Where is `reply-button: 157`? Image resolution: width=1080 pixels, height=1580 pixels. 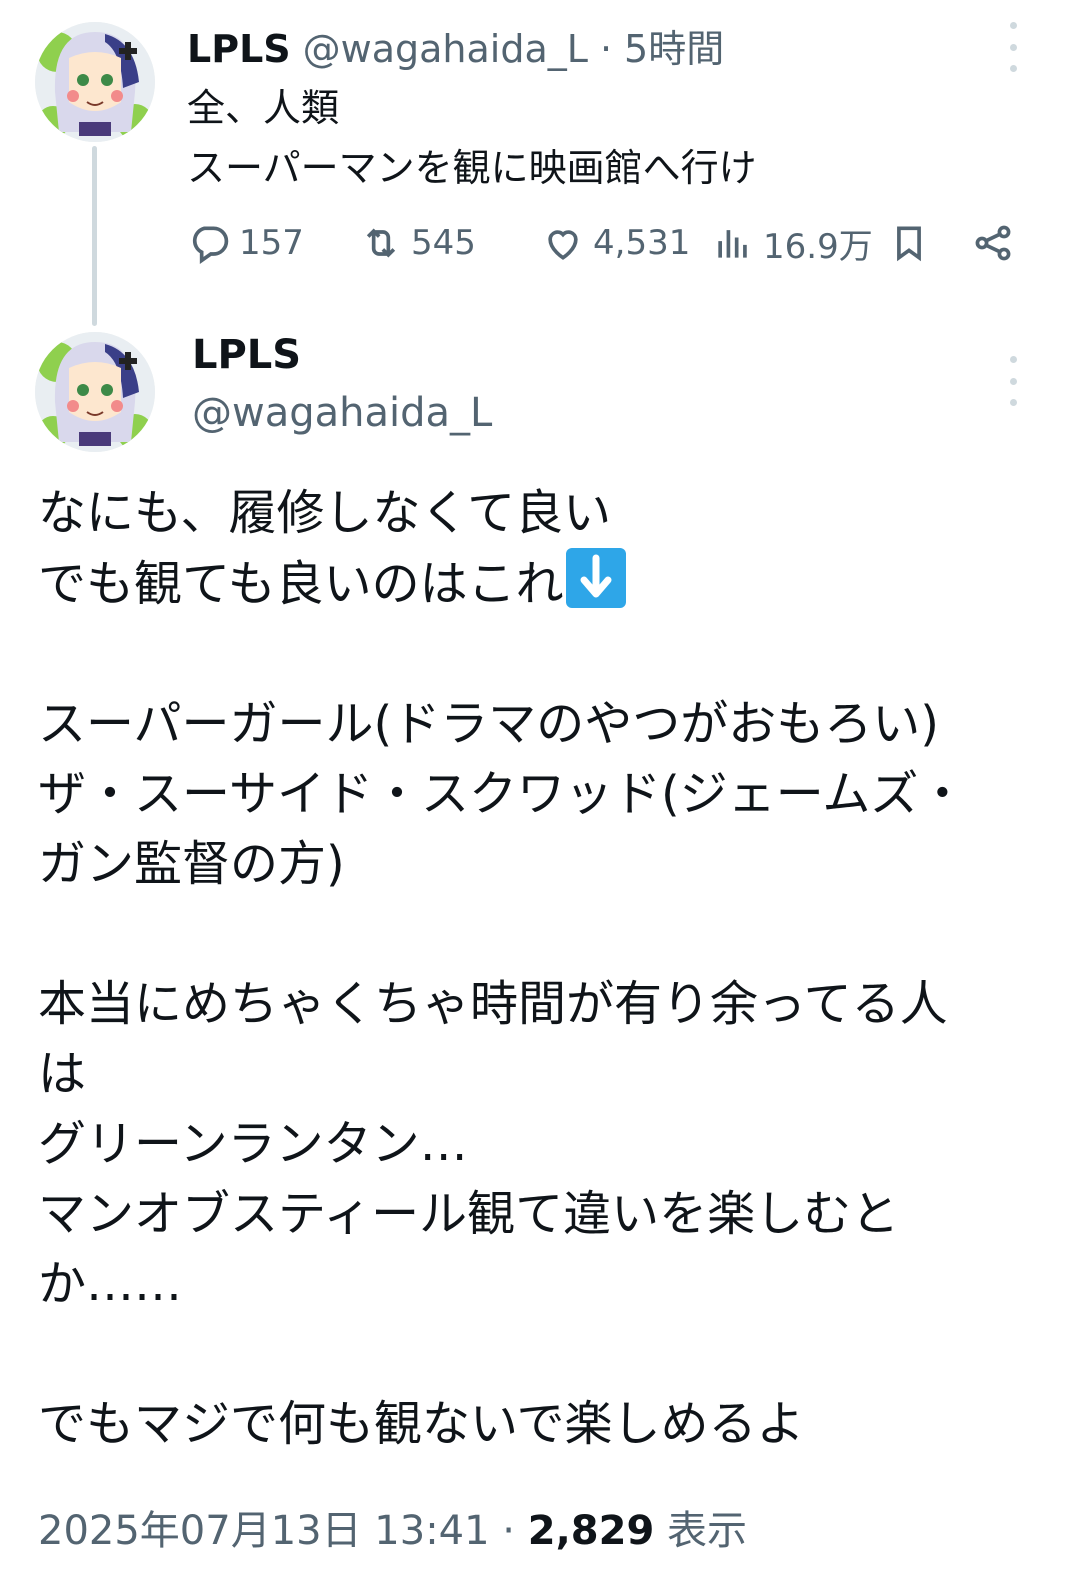 reply-button: 157 is located at coordinates (245, 243).